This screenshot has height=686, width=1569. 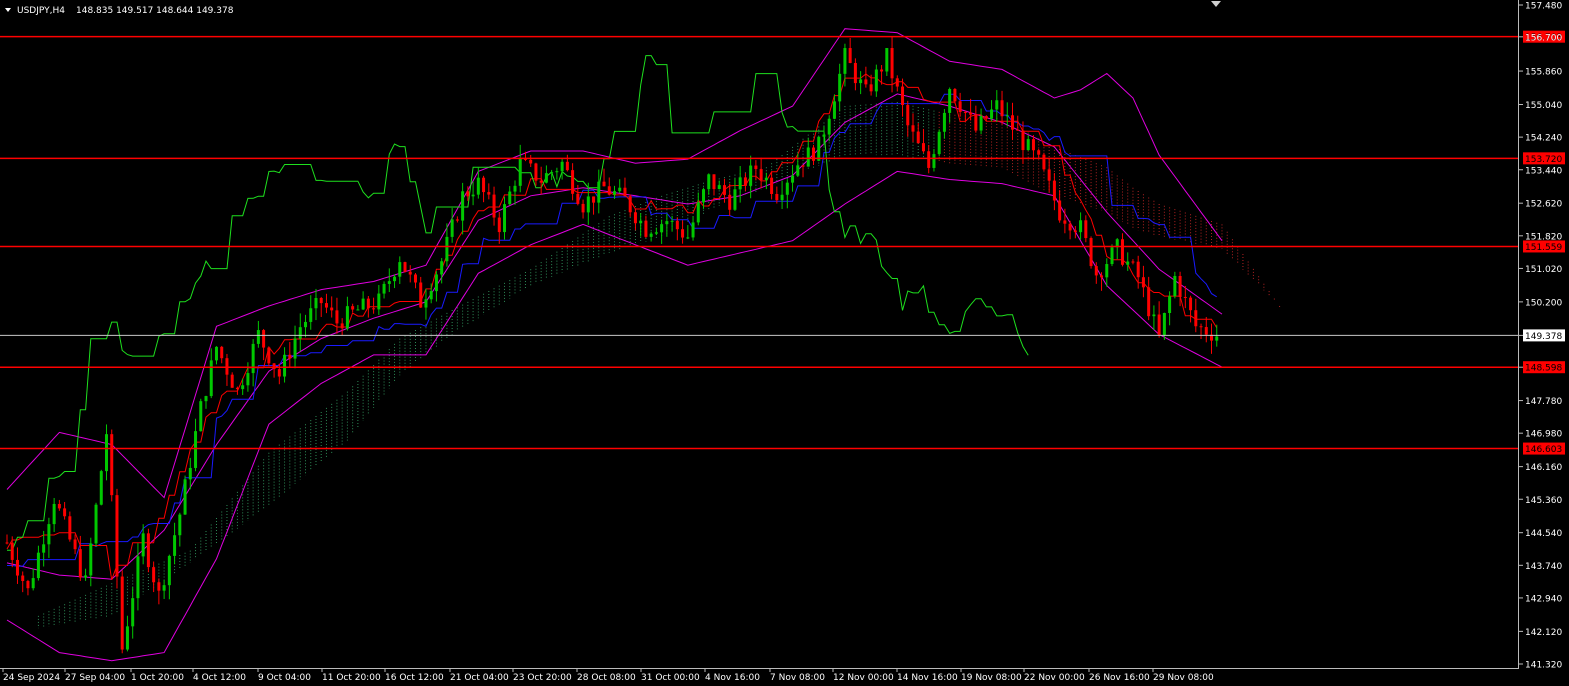 I want to click on price-tick-label: 157.480, so click(x=1543, y=7).